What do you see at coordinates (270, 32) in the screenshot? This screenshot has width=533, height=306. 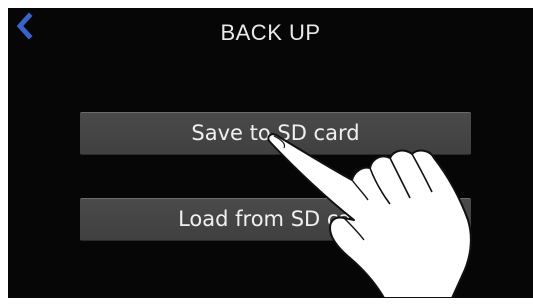 I see `page-title: BACK UP` at bounding box center [270, 32].